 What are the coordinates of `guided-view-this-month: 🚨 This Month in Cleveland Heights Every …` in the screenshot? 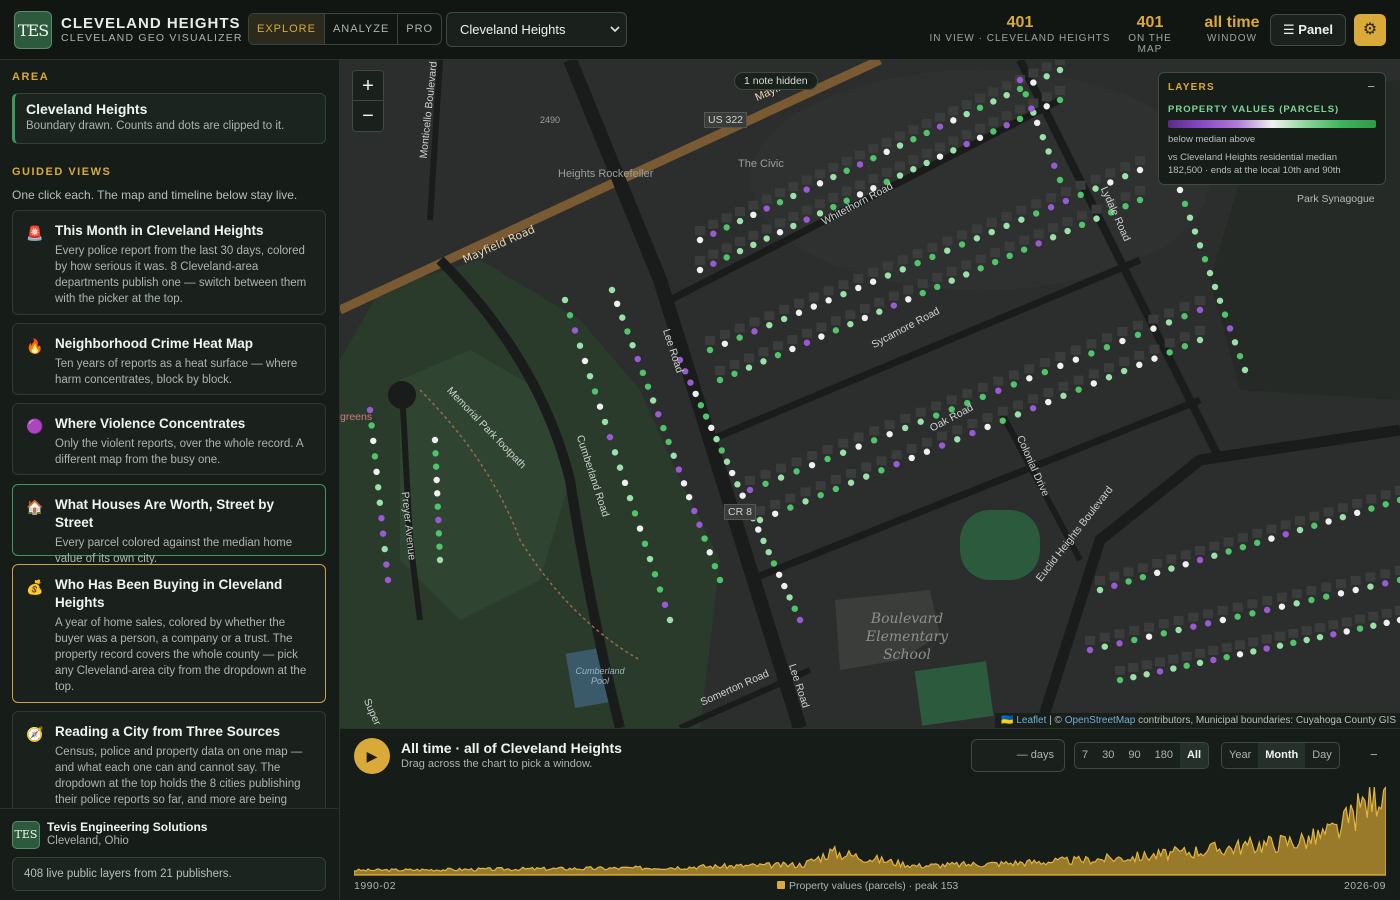 It's located at (169, 262).